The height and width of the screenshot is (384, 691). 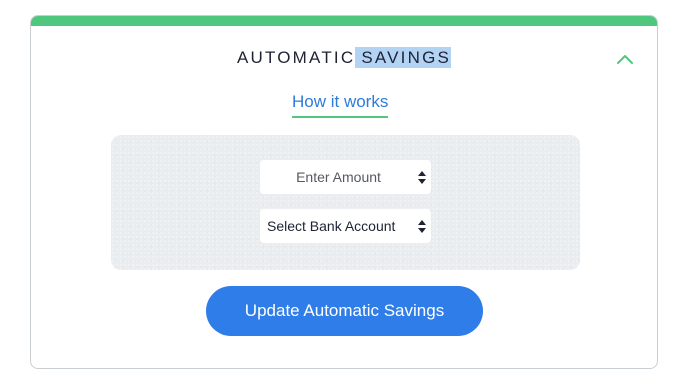 I want to click on bank-account-select-value: Select Bank Account, so click(x=331, y=226).